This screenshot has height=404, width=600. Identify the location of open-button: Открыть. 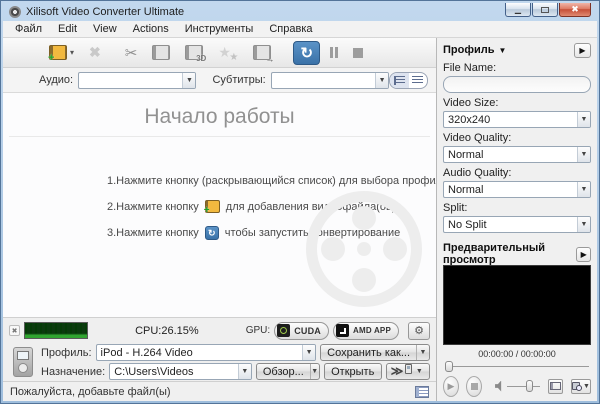
(352, 371).